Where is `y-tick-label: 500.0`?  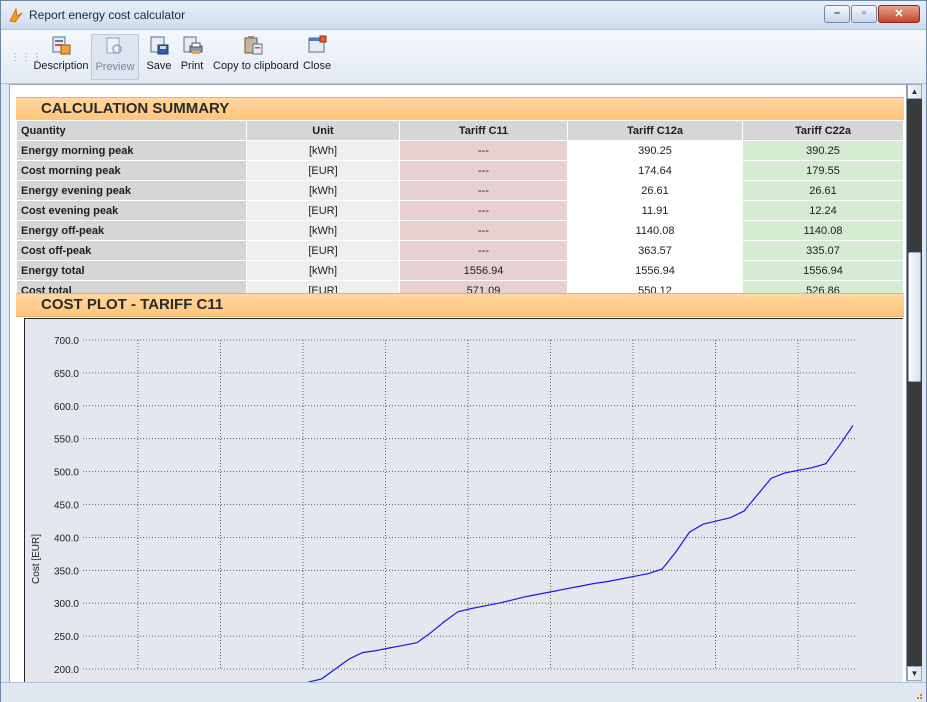
y-tick-label: 500.0 is located at coordinates (66, 473).